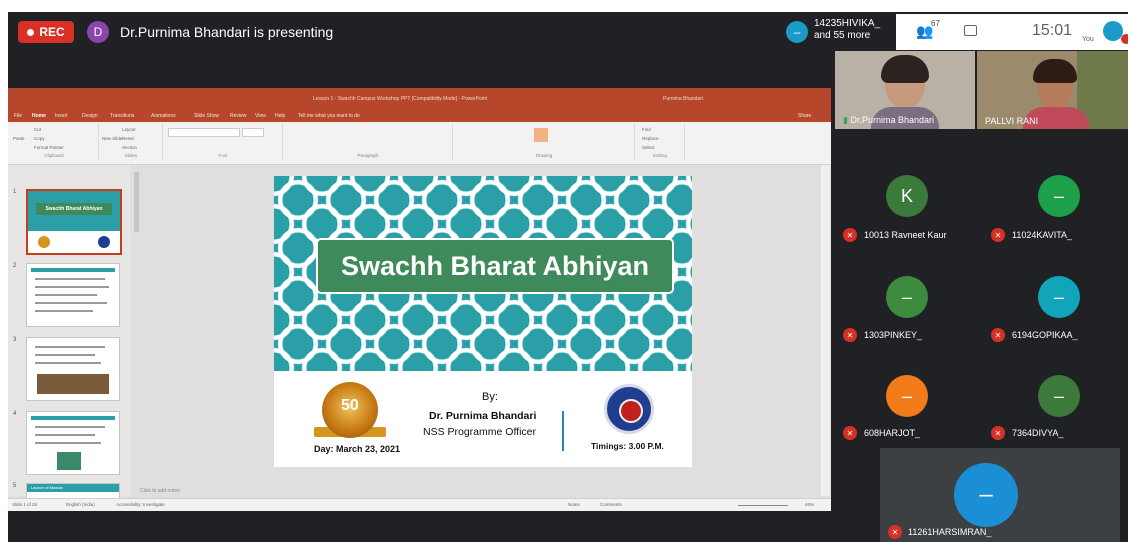 The image size is (1131, 542). Describe the element at coordinates (260, 116) in the screenshot. I see `tab-view: View` at that location.